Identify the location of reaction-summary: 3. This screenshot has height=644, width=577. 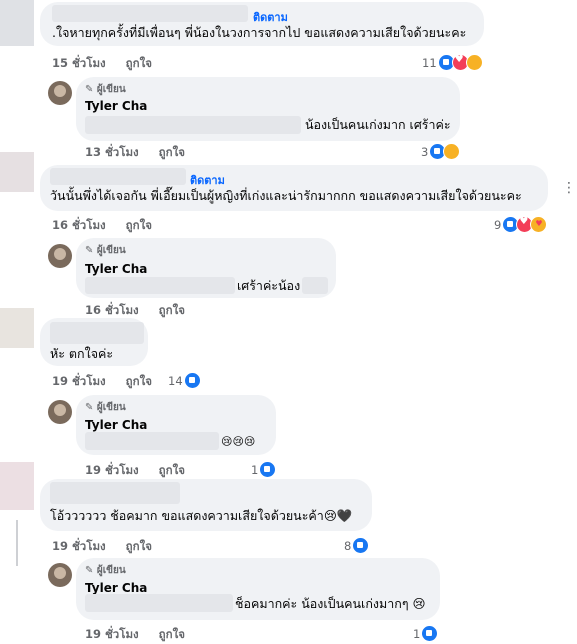
(441, 151).